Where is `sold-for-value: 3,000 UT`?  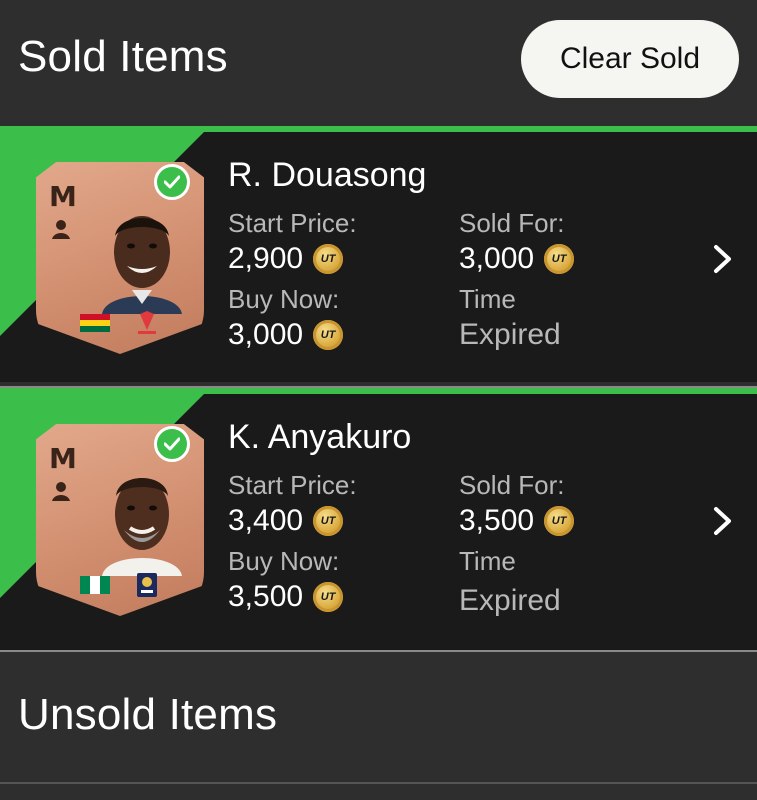
sold-for-value: 3,000 UT is located at coordinates (517, 259).